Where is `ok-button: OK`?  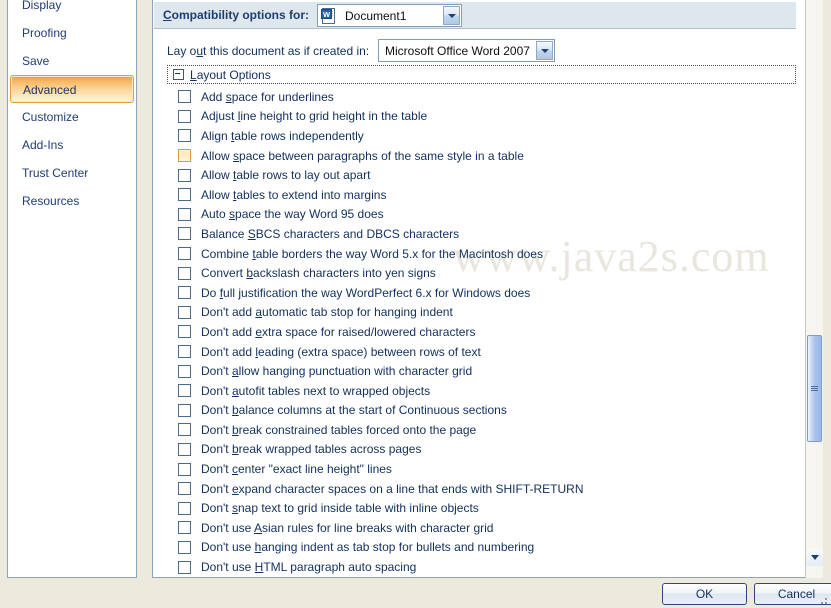
ok-button: OK is located at coordinates (704, 594).